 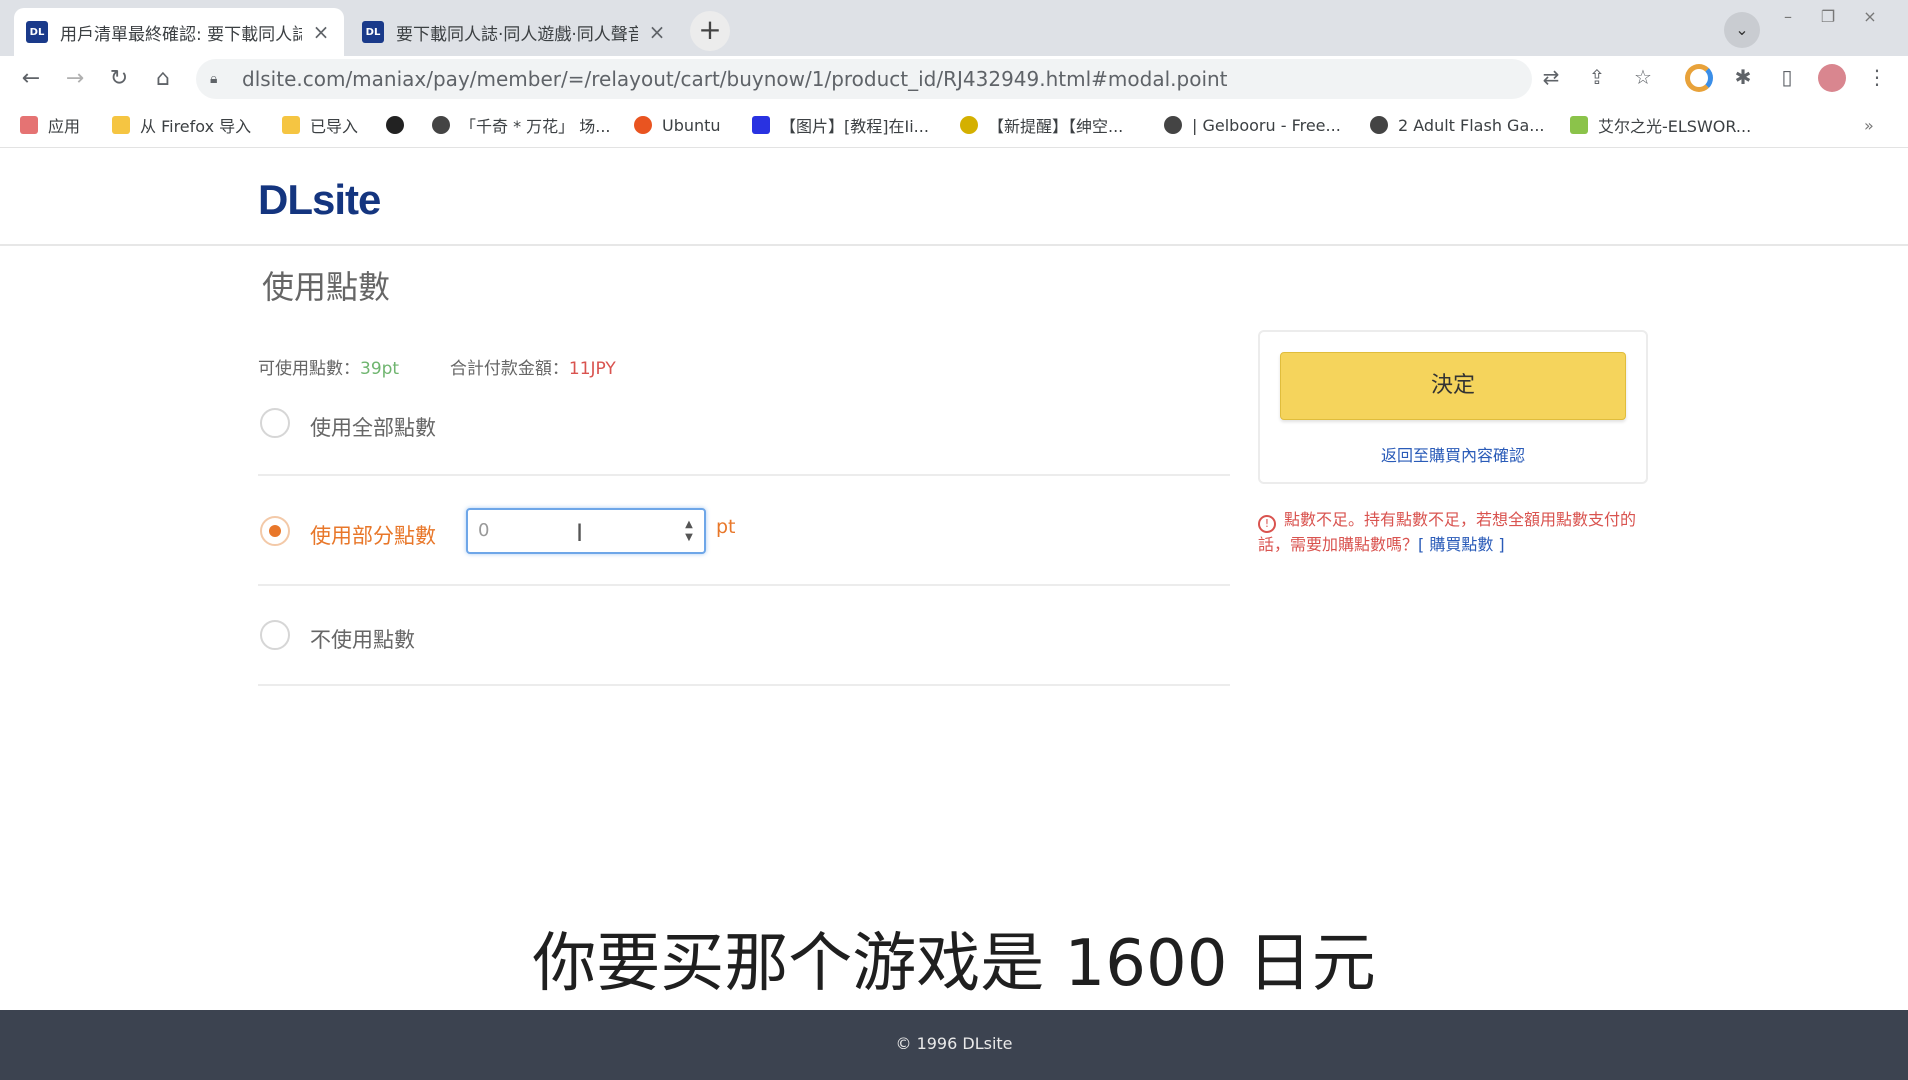 What do you see at coordinates (395, 125) in the screenshot?
I see `github-icon` at bounding box center [395, 125].